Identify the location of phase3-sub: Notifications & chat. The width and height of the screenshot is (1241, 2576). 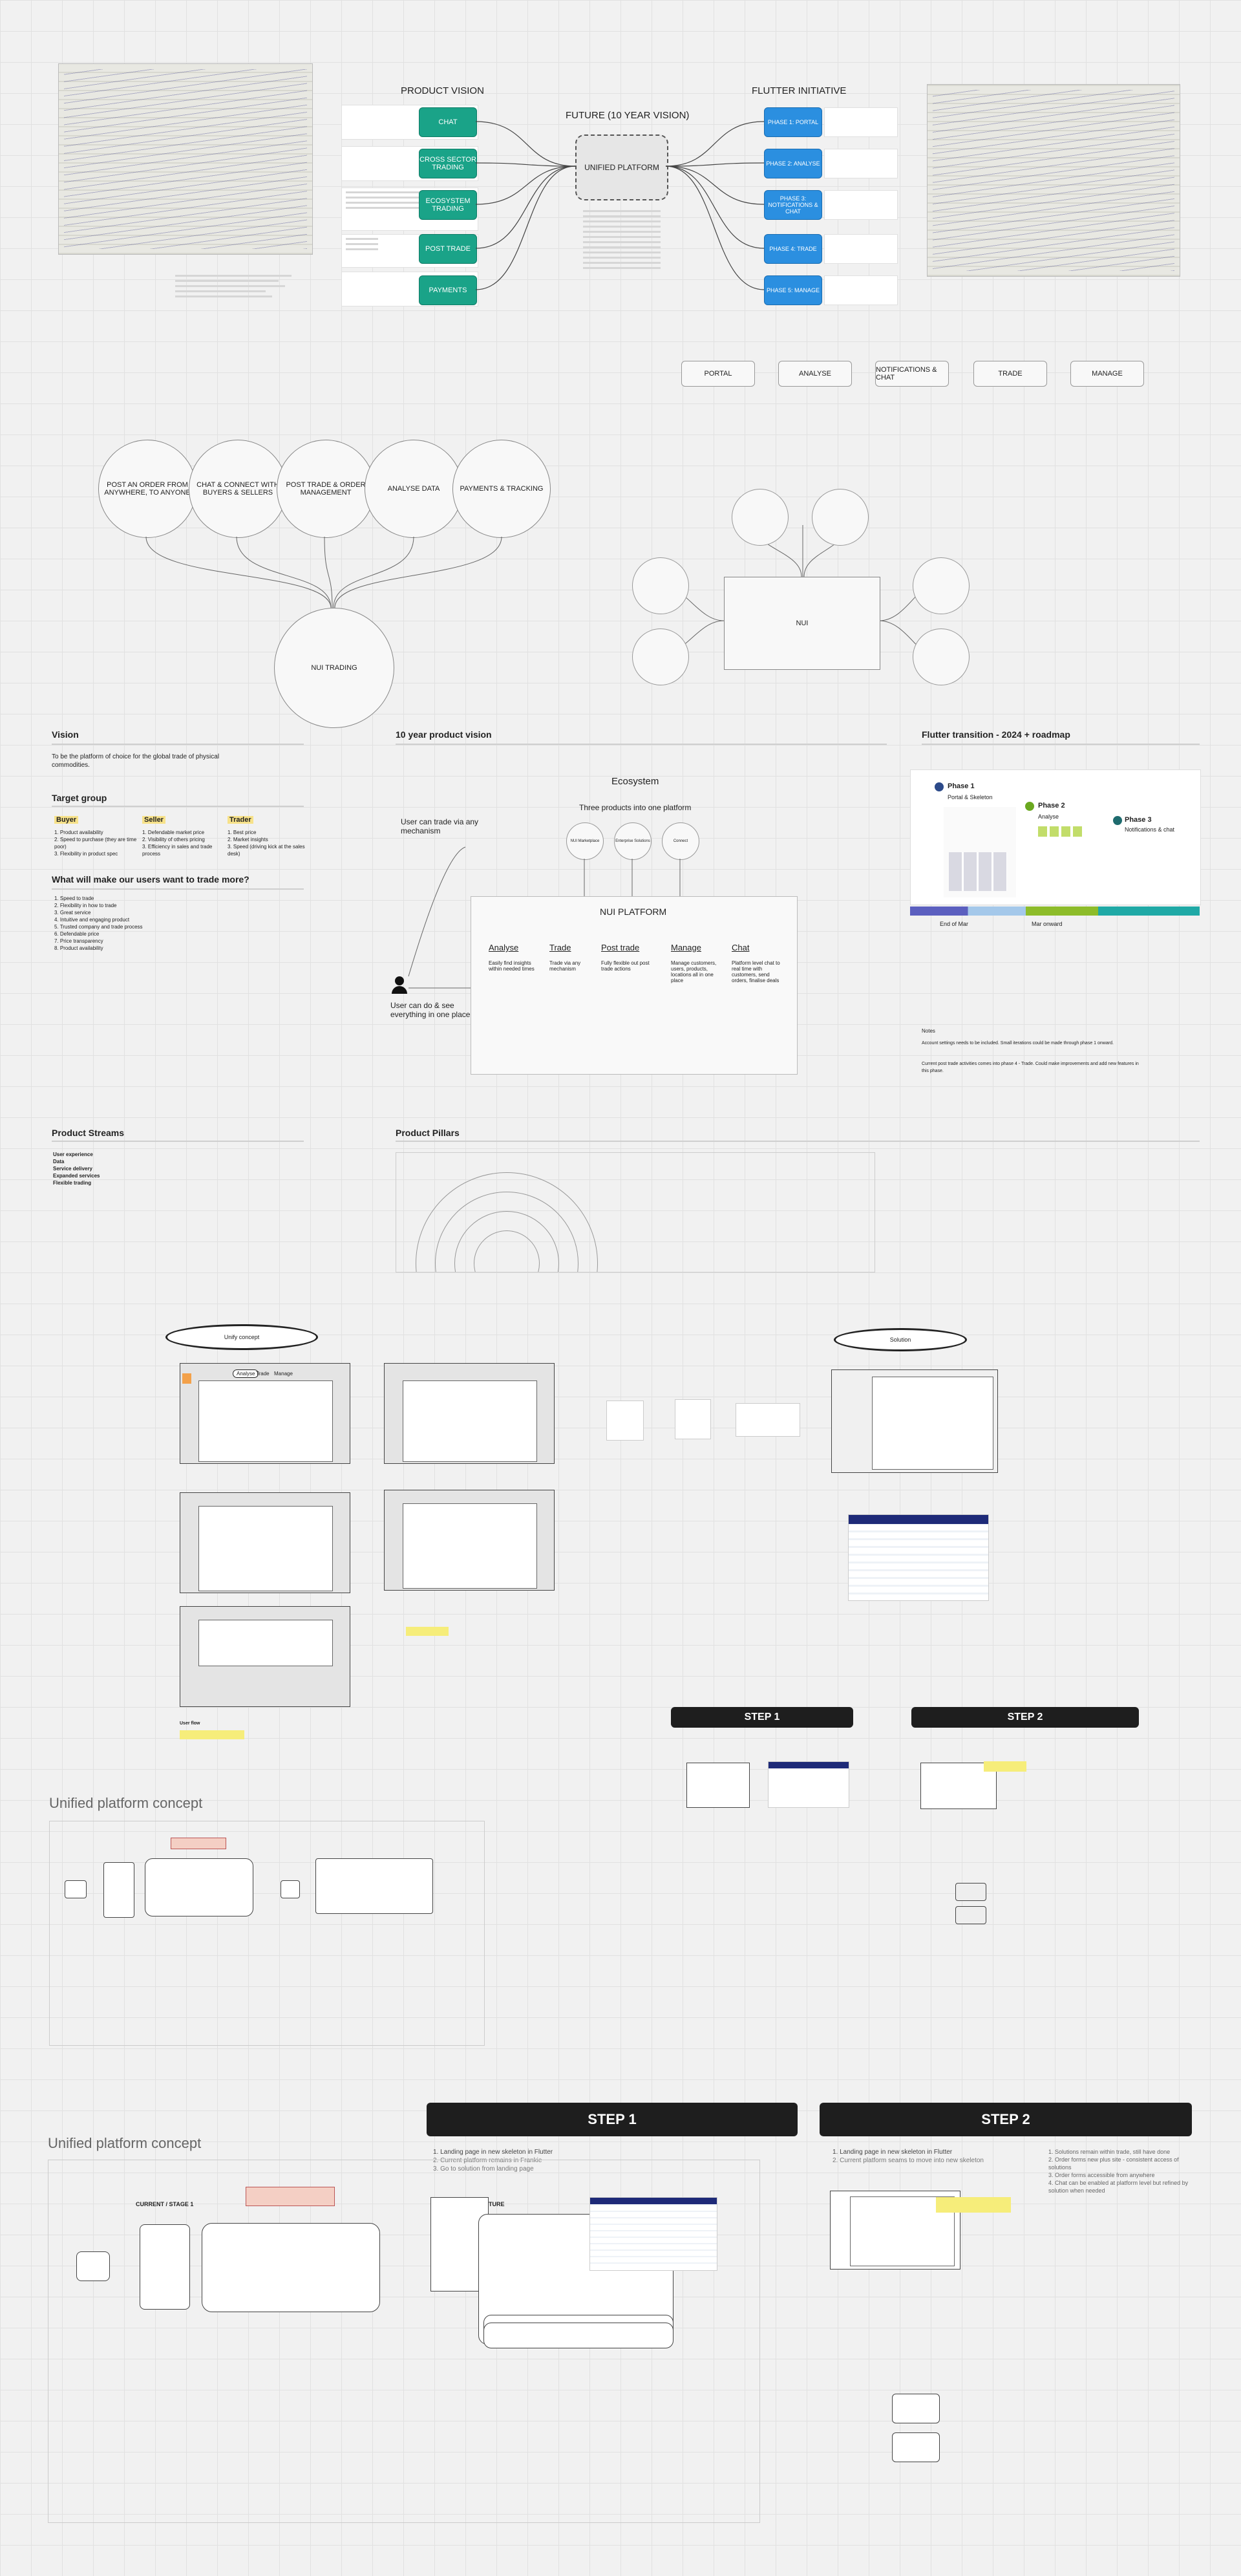
(1150, 829).